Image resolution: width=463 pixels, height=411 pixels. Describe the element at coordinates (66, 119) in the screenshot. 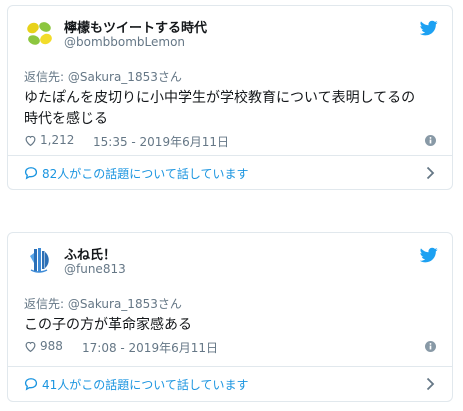

I see `tweet-text-line: 時代を感じる` at that location.